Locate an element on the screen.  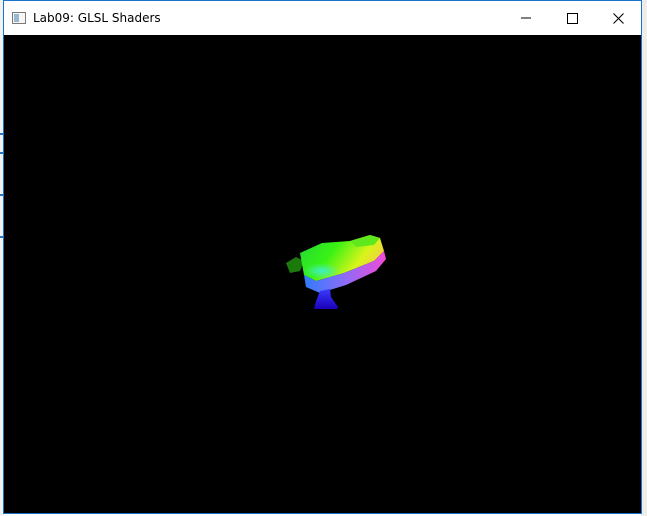
minimize-icon is located at coordinates (526, 18).